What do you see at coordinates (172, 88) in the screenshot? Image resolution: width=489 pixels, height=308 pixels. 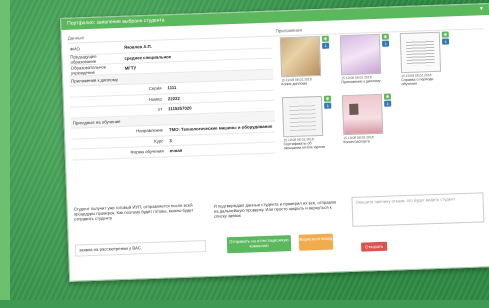 I see `series-value: 1111` at bounding box center [172, 88].